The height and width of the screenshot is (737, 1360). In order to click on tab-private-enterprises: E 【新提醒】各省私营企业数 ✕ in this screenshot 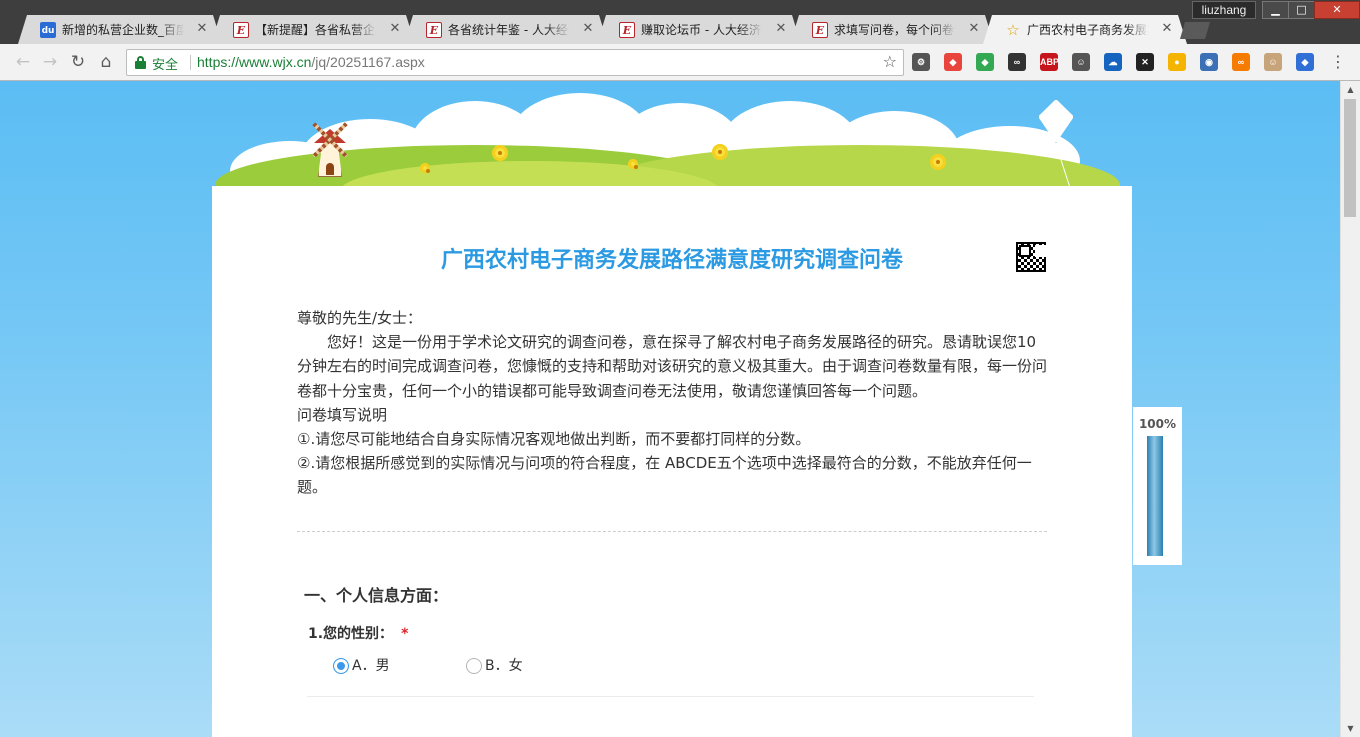, I will do `click(313, 29)`.